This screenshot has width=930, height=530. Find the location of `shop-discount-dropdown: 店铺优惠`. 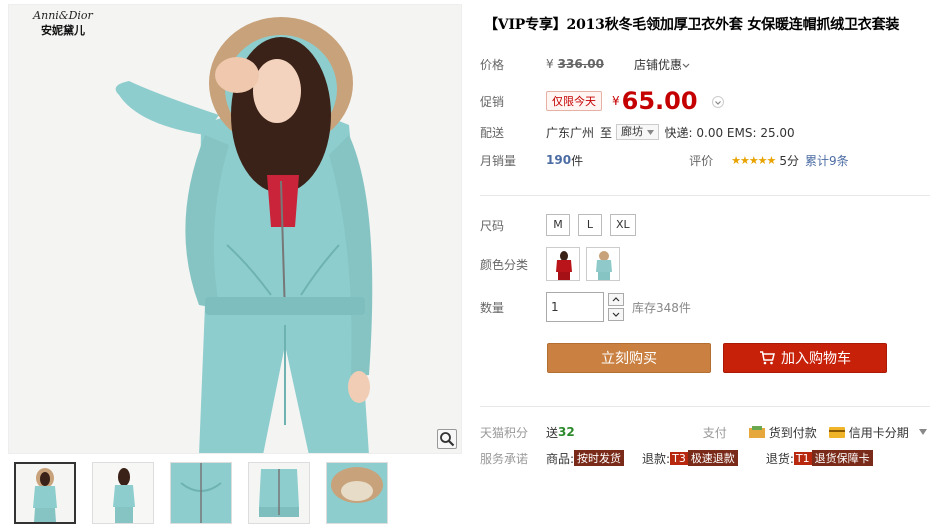

shop-discount-dropdown: 店铺优惠 is located at coordinates (662, 64).